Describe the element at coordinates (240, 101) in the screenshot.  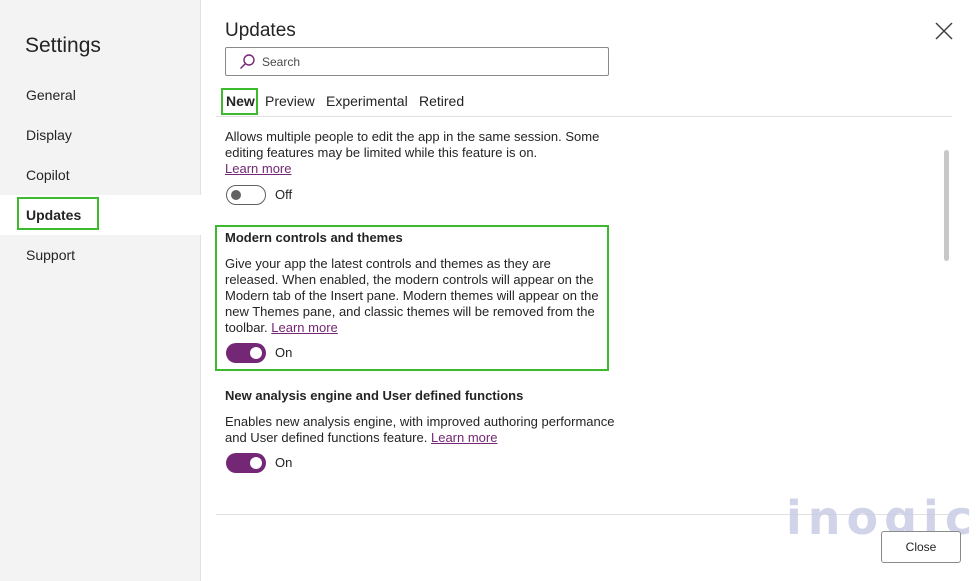
I see `tab-new: New` at that location.